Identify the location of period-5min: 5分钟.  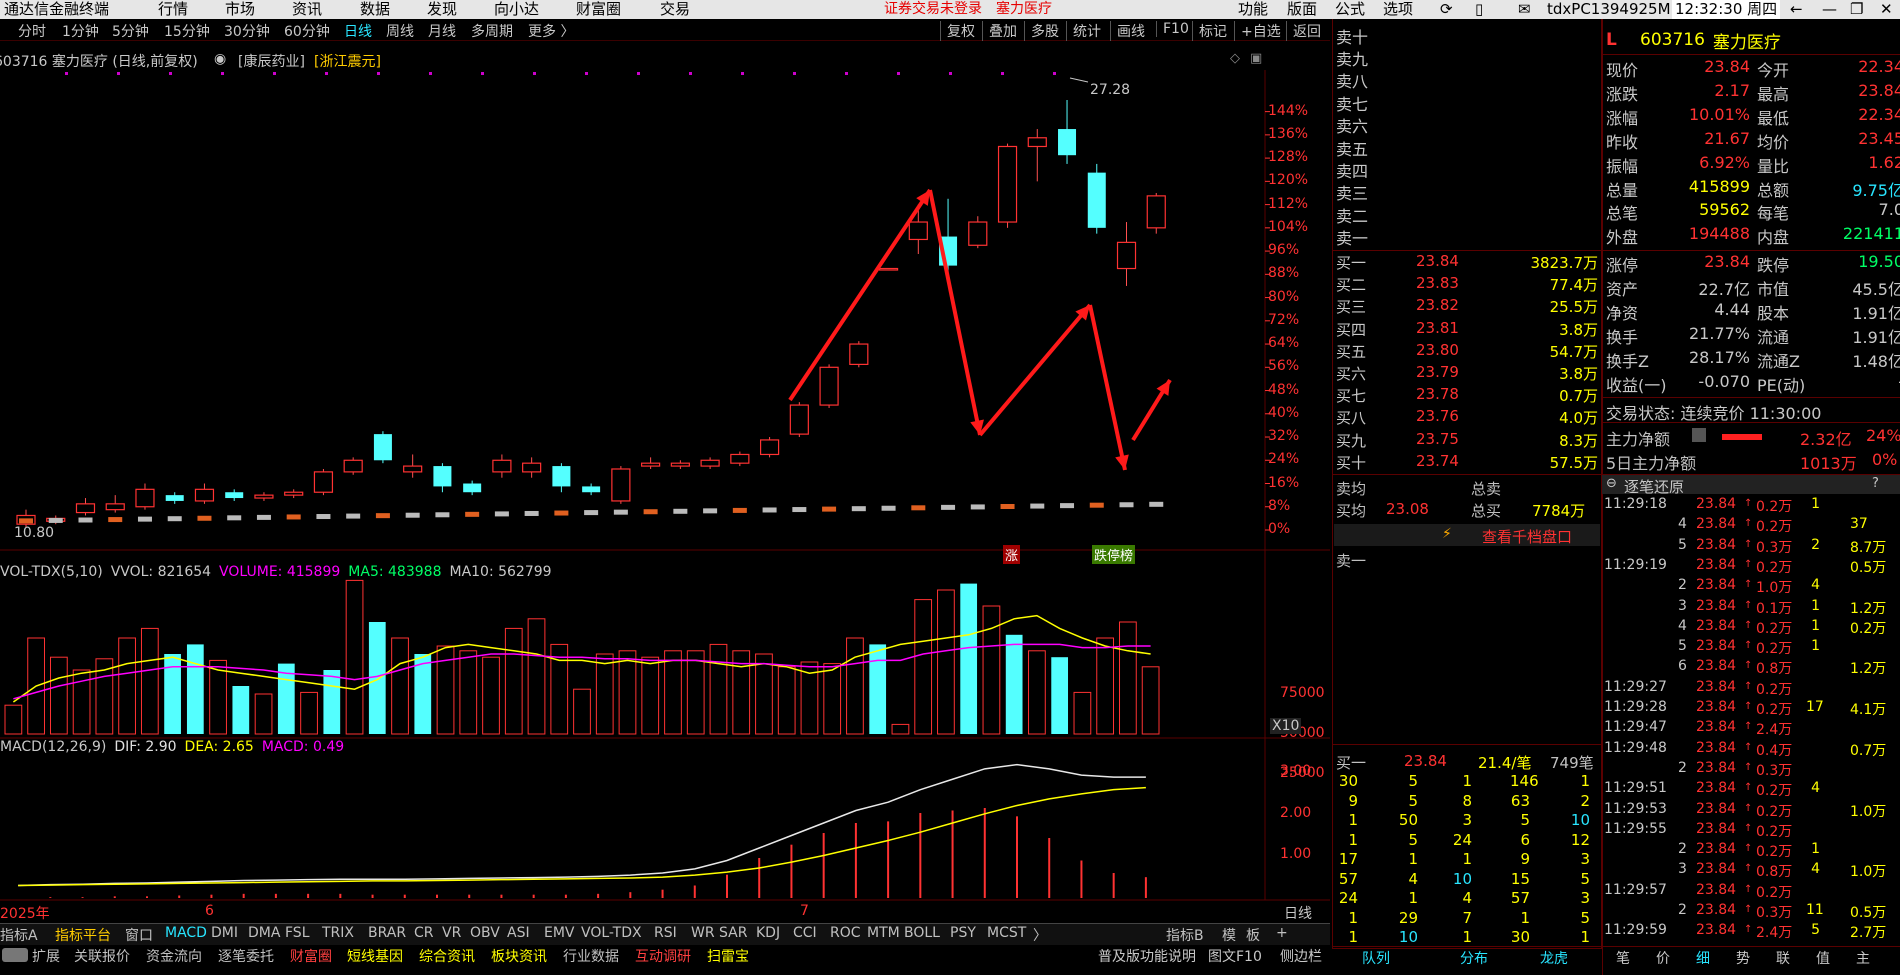
(130, 31).